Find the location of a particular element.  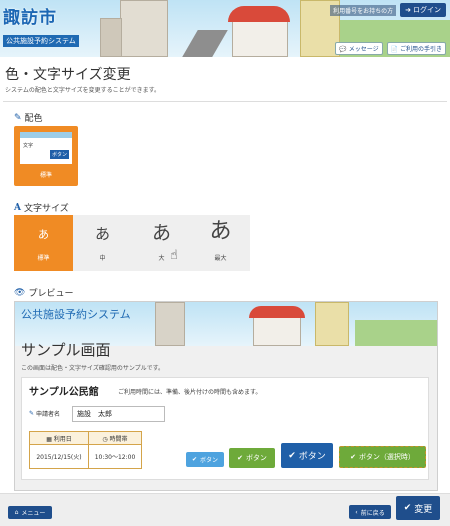

sample-button-large: ✔ ボタン is located at coordinates (307, 455).